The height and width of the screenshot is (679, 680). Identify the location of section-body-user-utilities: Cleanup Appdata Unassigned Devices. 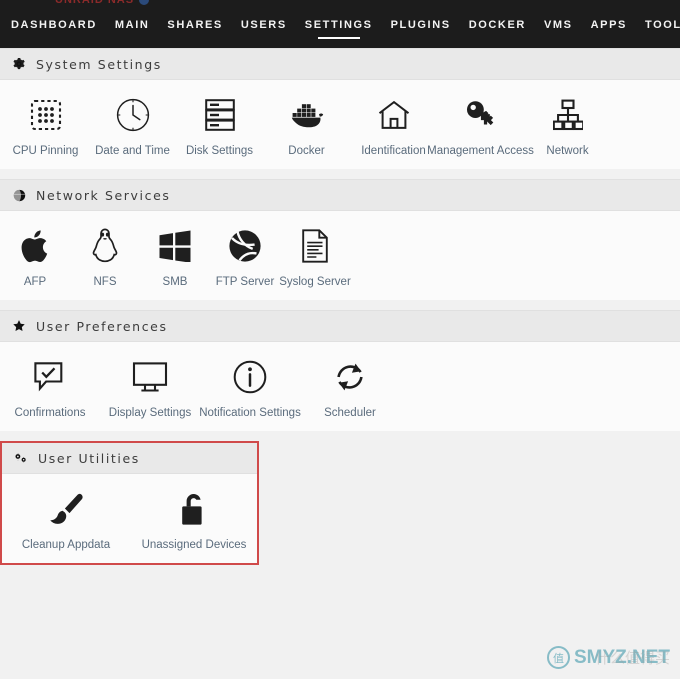
(129, 518).